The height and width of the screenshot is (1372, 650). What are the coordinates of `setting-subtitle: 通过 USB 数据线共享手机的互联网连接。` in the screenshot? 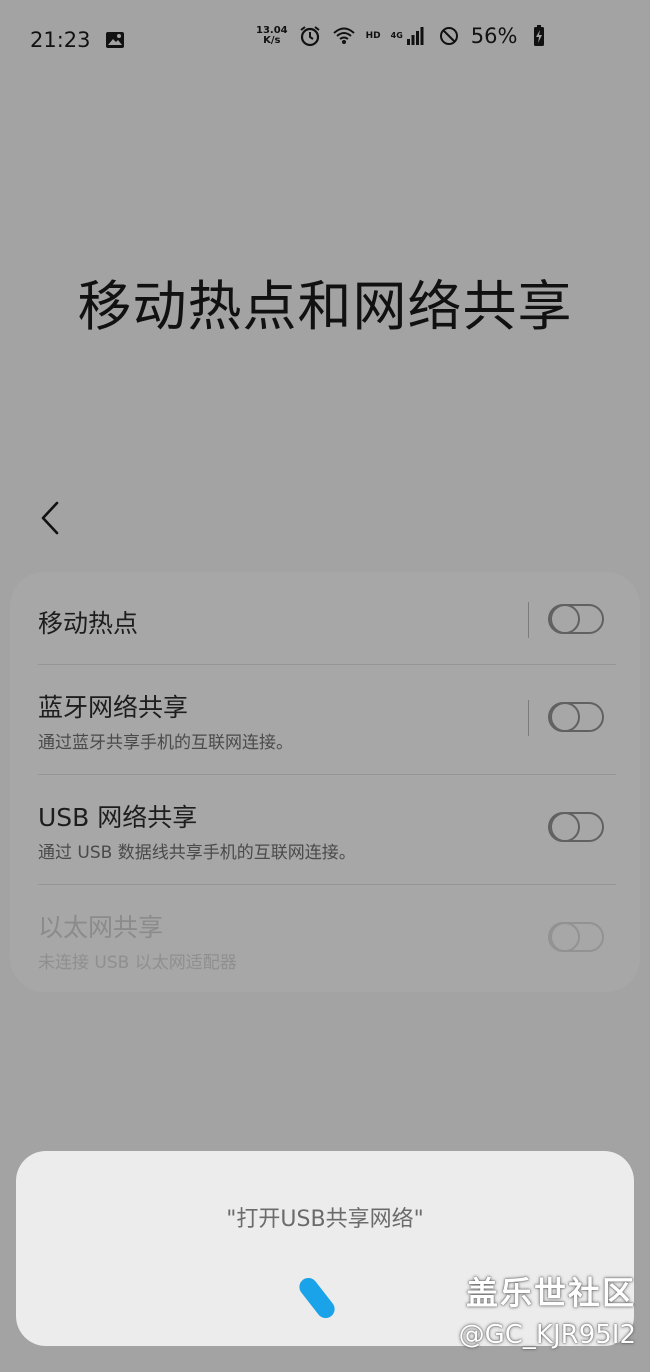 It's located at (197, 853).